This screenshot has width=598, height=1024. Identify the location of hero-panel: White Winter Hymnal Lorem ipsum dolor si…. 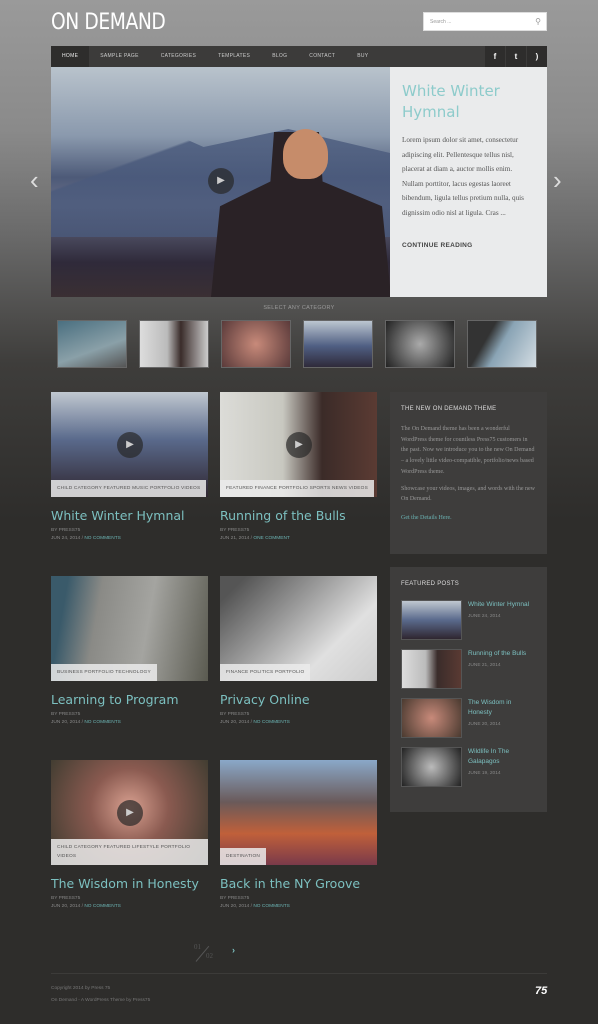
(468, 182).